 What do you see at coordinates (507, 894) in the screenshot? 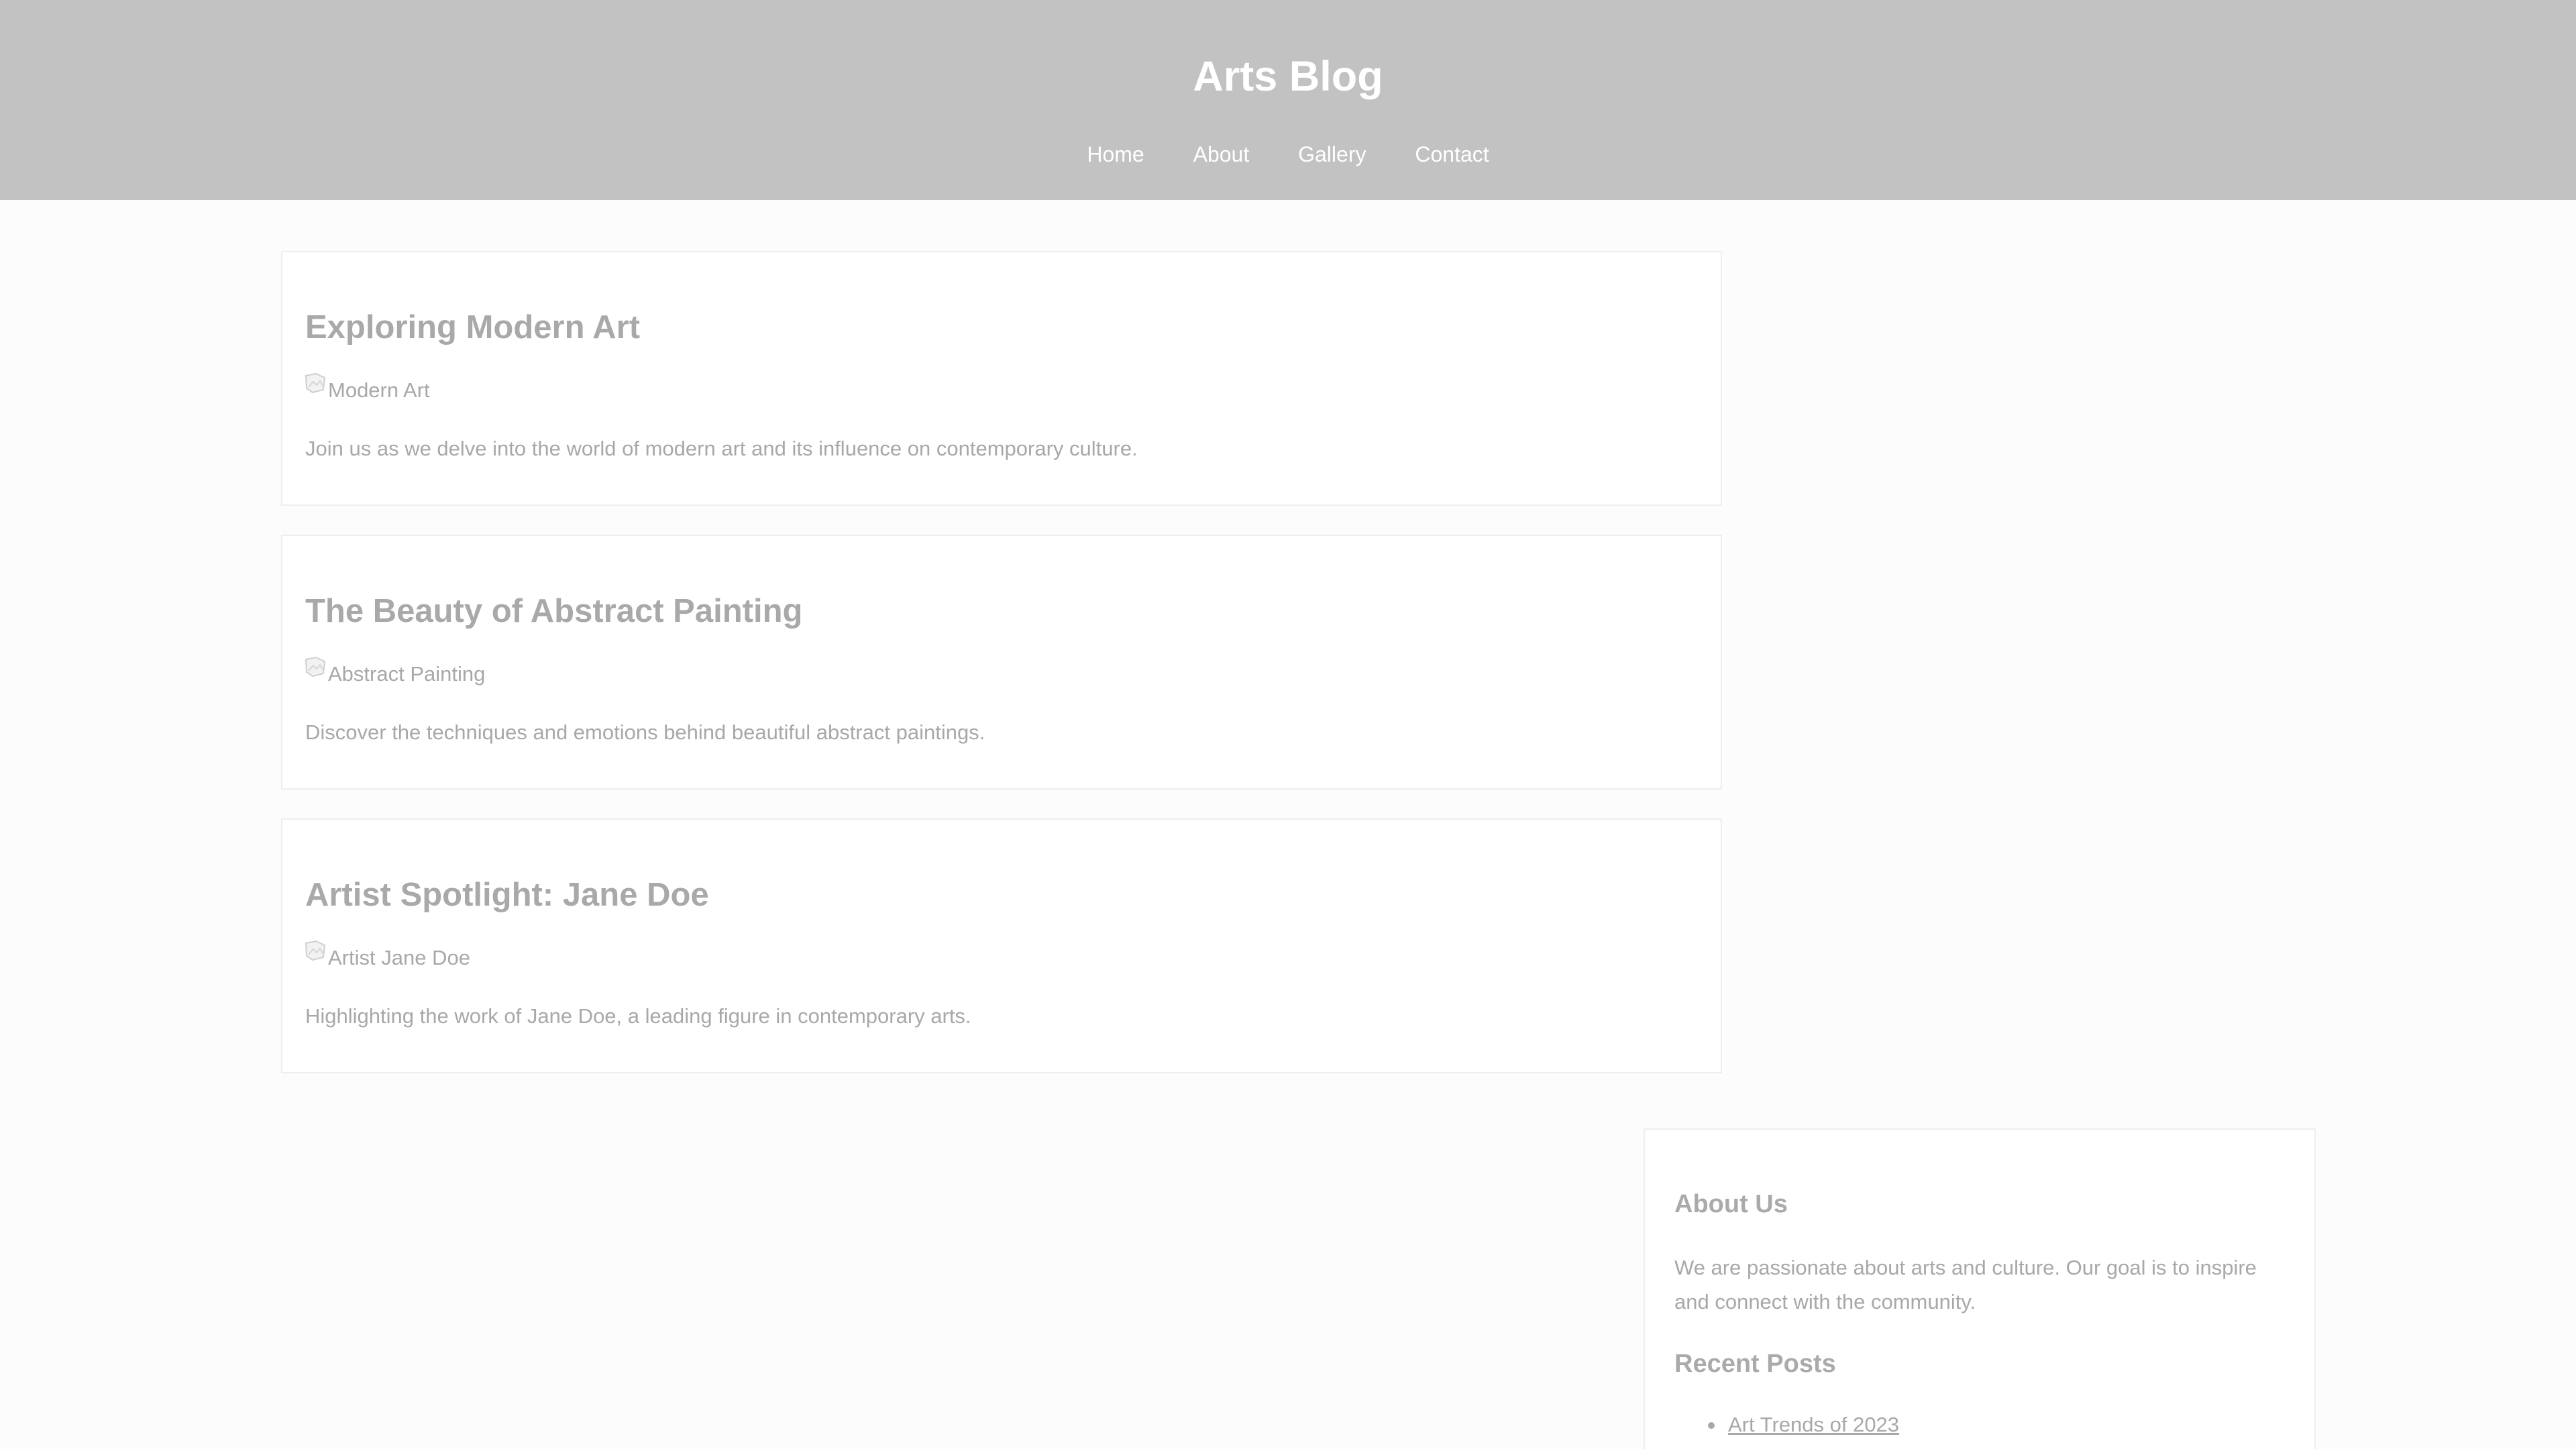
I see `post-title: Artist Spotlight: Jane Doe` at bounding box center [507, 894].